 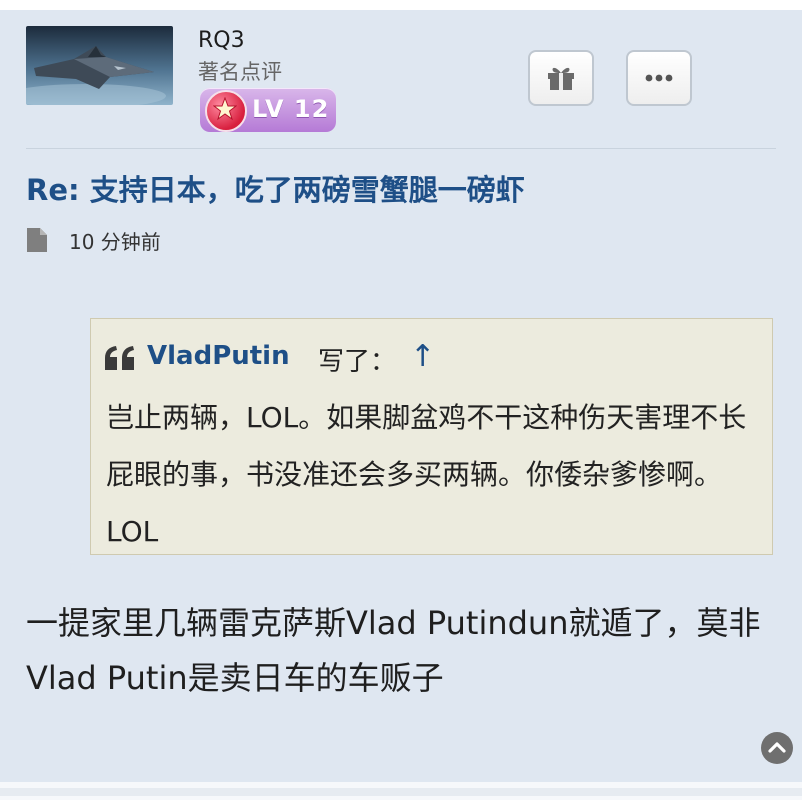 I want to click on fighter-jet-avatar, so click(x=99, y=65).